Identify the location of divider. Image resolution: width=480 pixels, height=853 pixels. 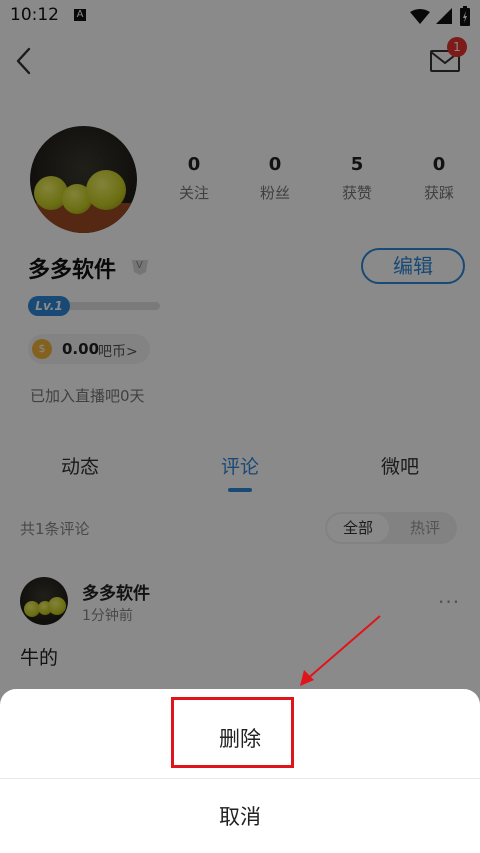
(240, 778).